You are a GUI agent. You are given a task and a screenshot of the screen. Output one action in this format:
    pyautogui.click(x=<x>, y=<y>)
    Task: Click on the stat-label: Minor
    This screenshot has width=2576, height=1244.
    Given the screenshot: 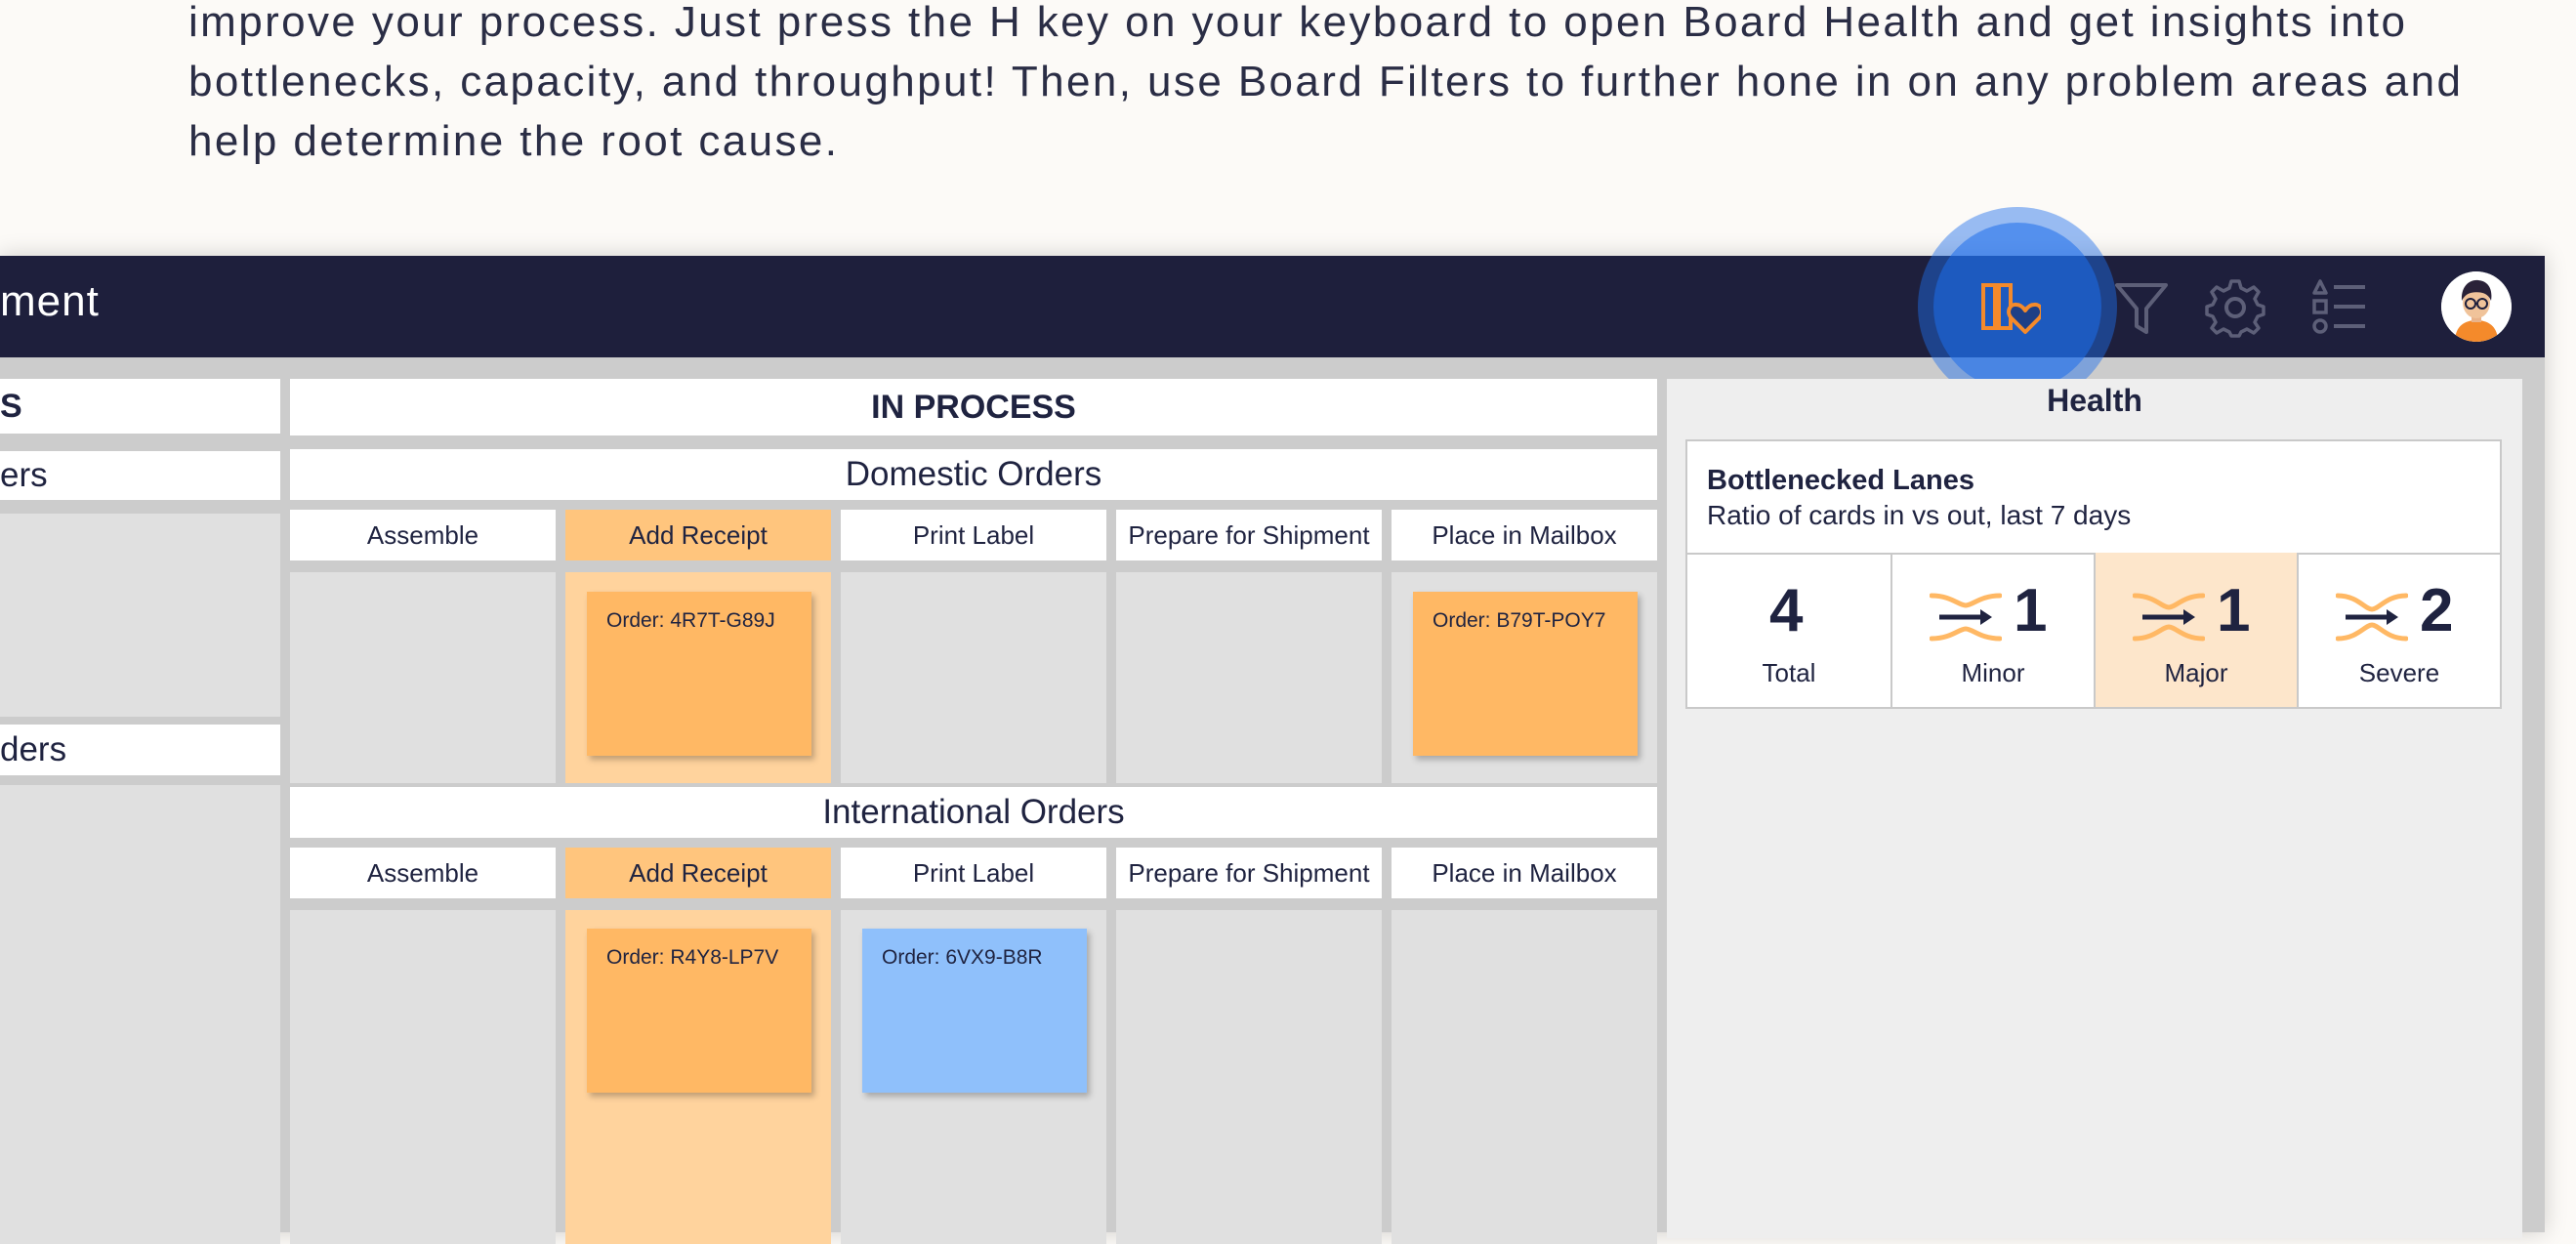 What is the action you would take?
    pyautogui.click(x=1993, y=672)
    